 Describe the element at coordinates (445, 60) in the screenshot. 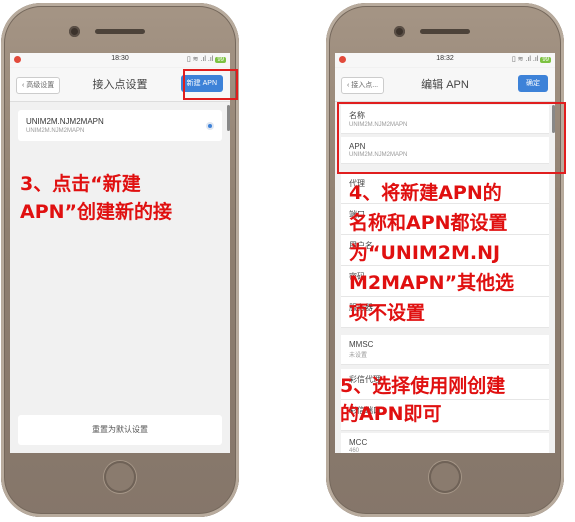

I see `status-bar: 18:32 ▯ ≋ .ıl .ıl 99` at that location.